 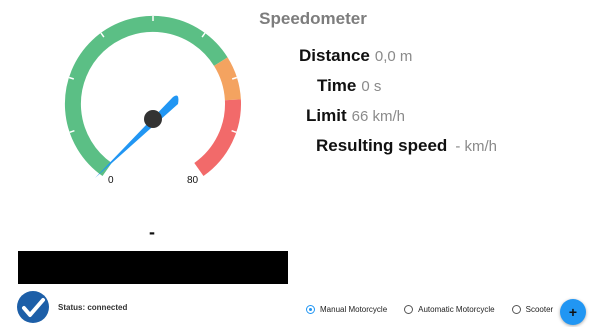 I want to click on check-circle-icon, so click(x=33, y=307).